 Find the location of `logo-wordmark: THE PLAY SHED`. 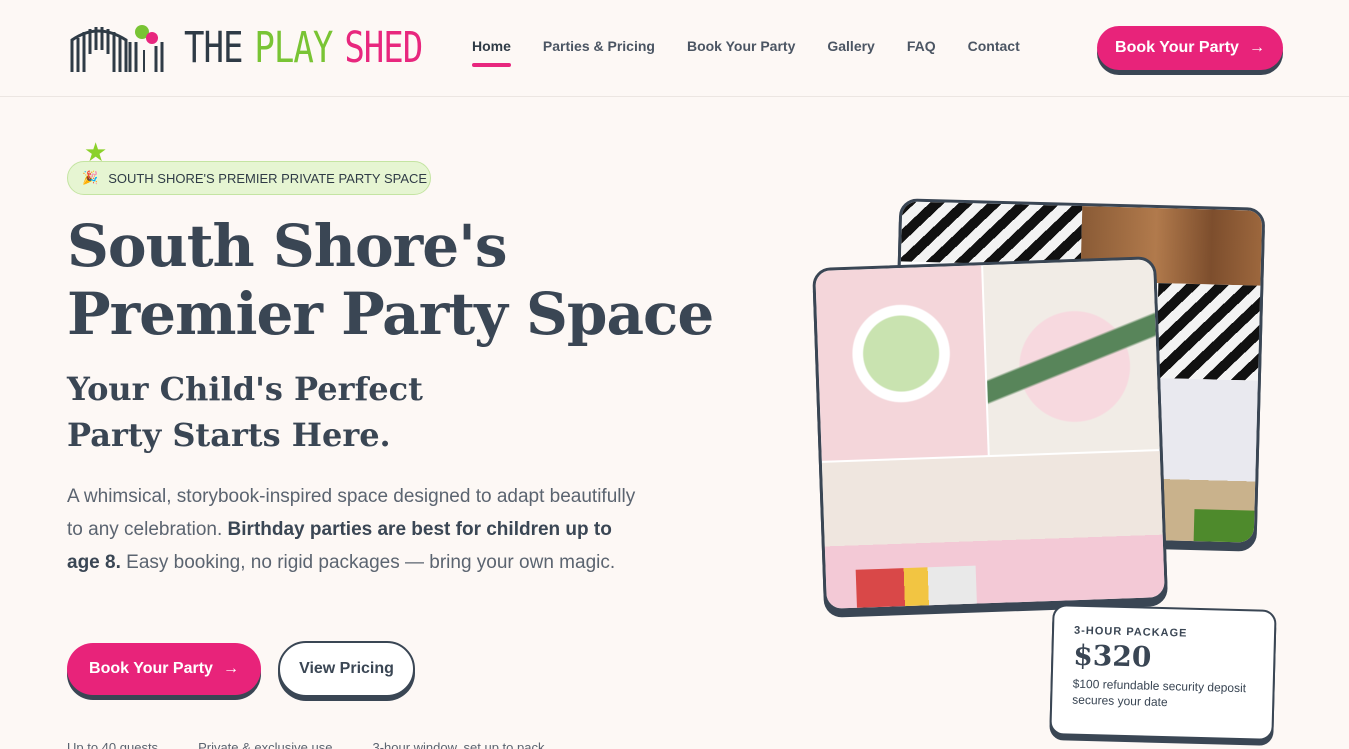

logo-wordmark: THE PLAY SHED is located at coordinates (303, 48).